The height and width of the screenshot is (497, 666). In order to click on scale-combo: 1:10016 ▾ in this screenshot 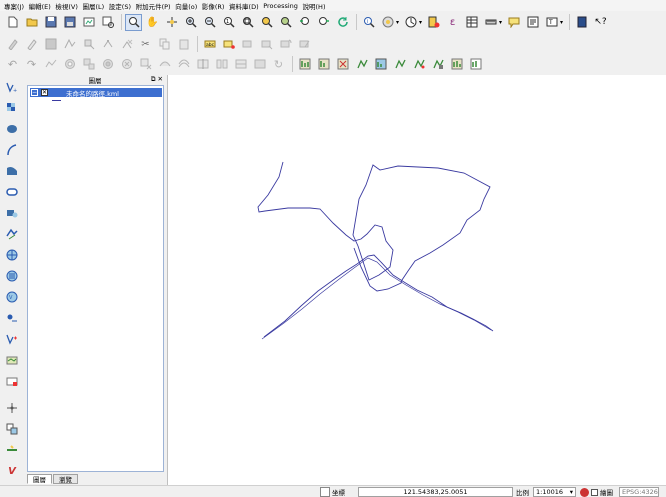, I will do `click(554, 492)`.